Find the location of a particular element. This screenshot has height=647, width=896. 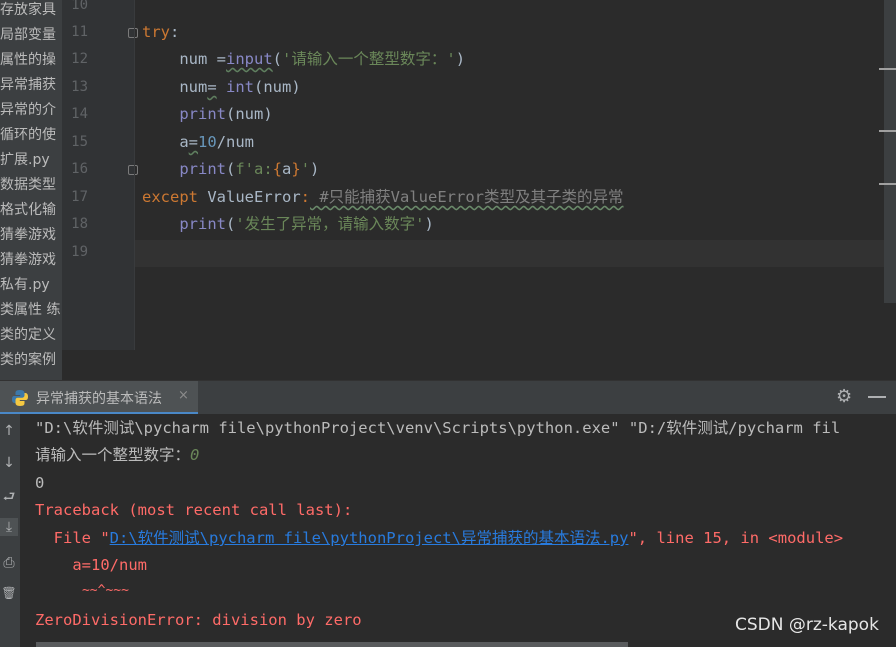

console-echo: 0 is located at coordinates (40, 483).